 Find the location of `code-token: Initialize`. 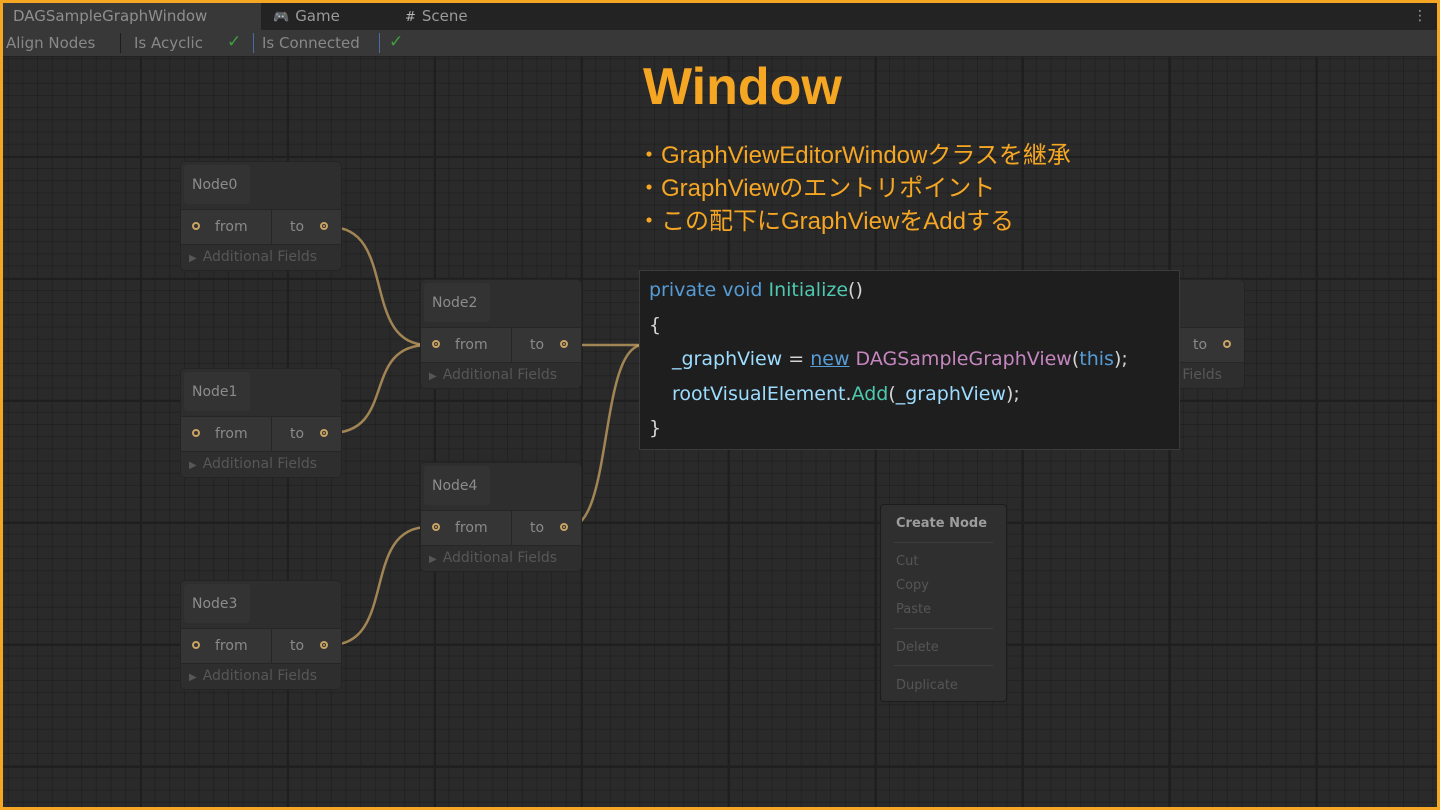

code-token: Initialize is located at coordinates (808, 290).